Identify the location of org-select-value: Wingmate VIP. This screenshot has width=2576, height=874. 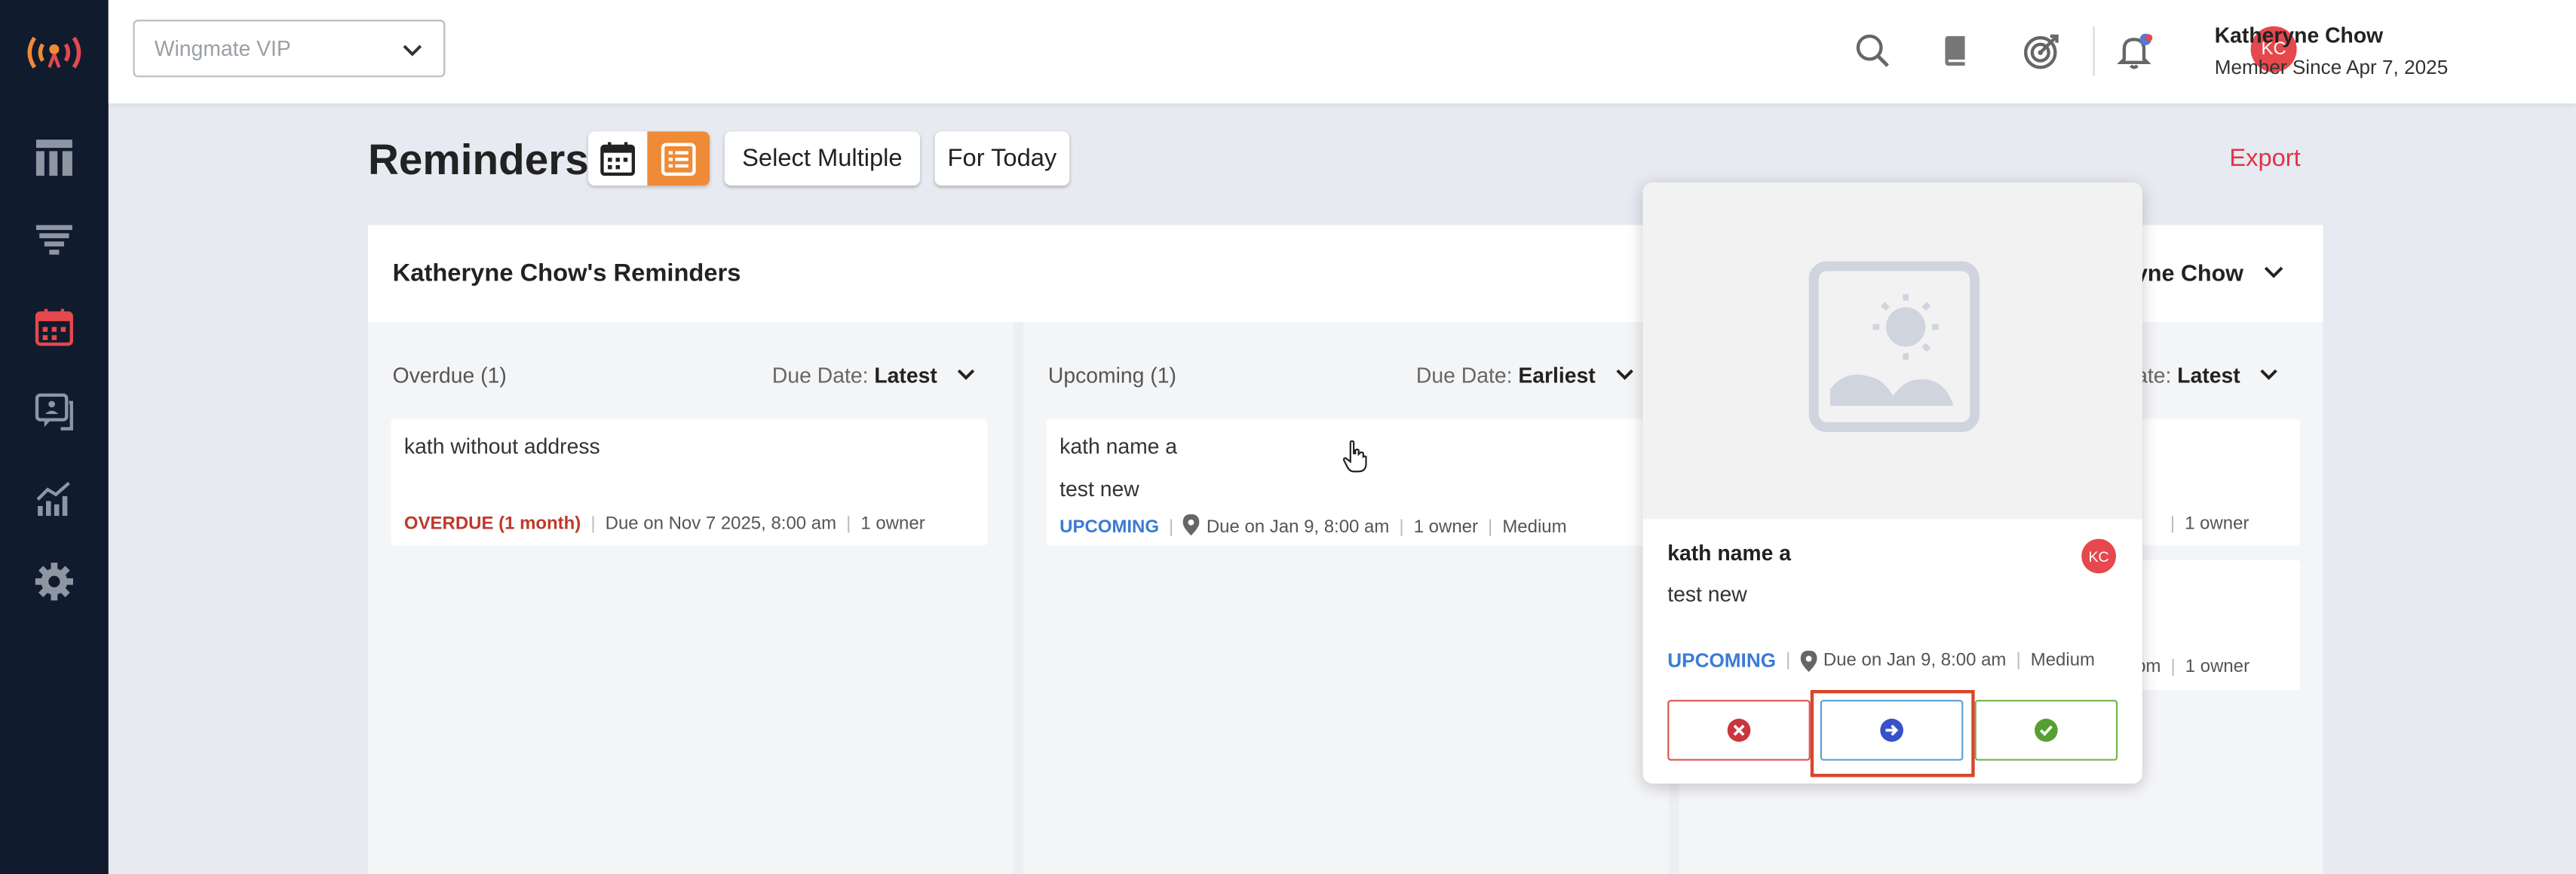
(222, 48).